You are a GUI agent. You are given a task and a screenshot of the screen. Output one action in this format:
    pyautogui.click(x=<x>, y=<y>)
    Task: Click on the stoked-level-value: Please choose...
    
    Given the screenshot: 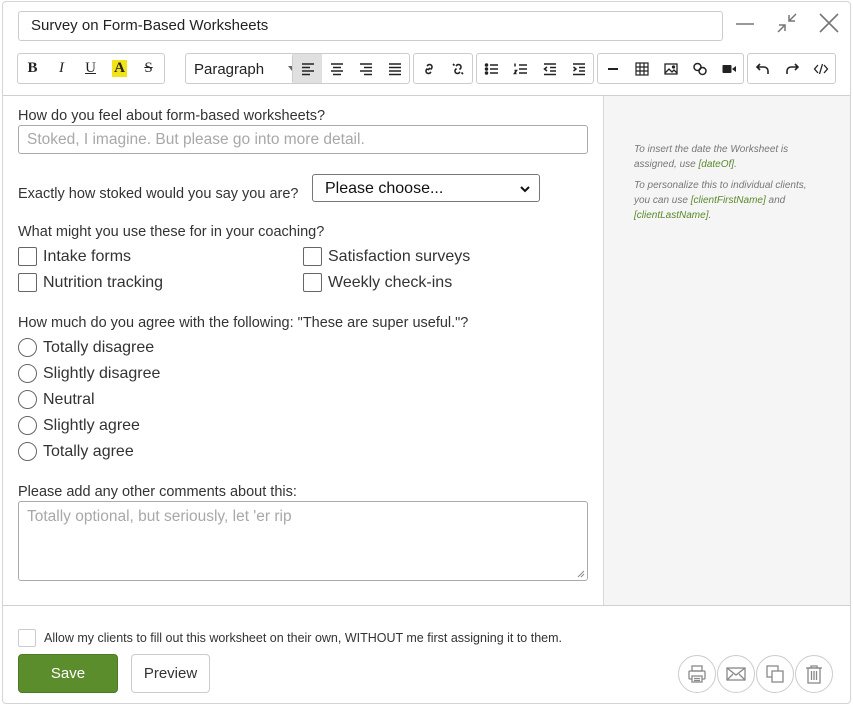 What is the action you would take?
    pyautogui.click(x=384, y=188)
    